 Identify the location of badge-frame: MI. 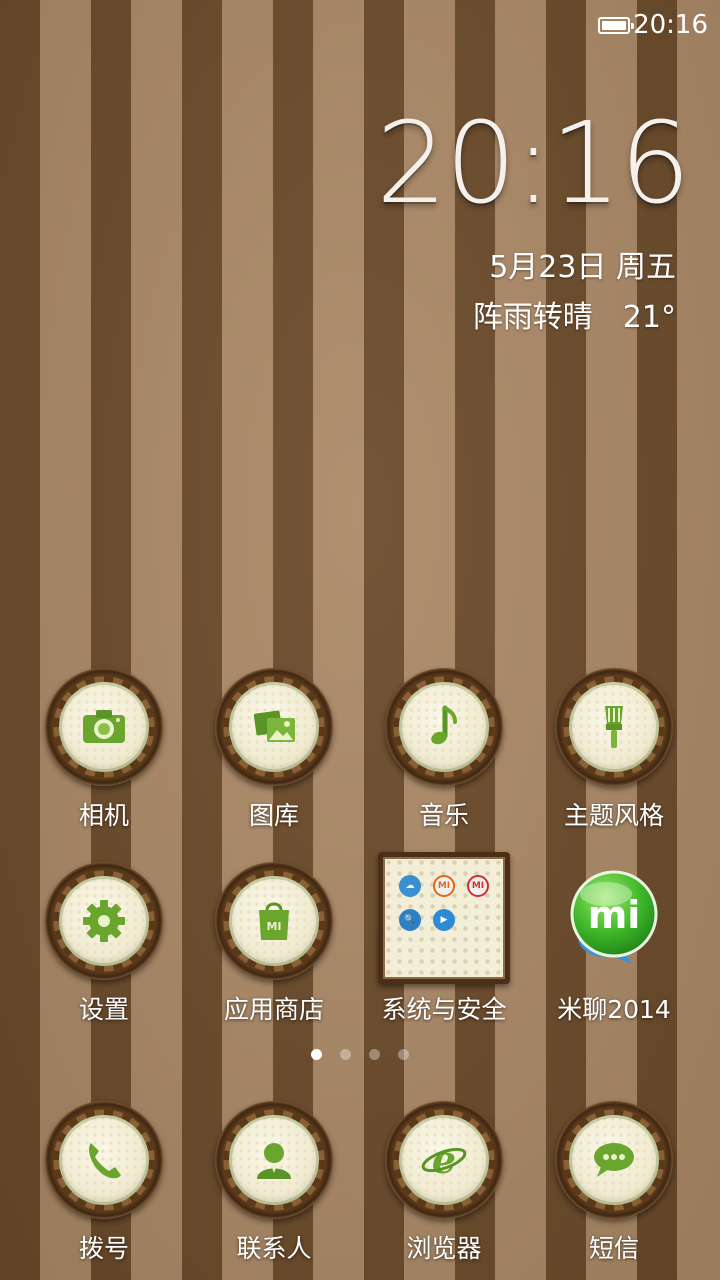
(274, 921).